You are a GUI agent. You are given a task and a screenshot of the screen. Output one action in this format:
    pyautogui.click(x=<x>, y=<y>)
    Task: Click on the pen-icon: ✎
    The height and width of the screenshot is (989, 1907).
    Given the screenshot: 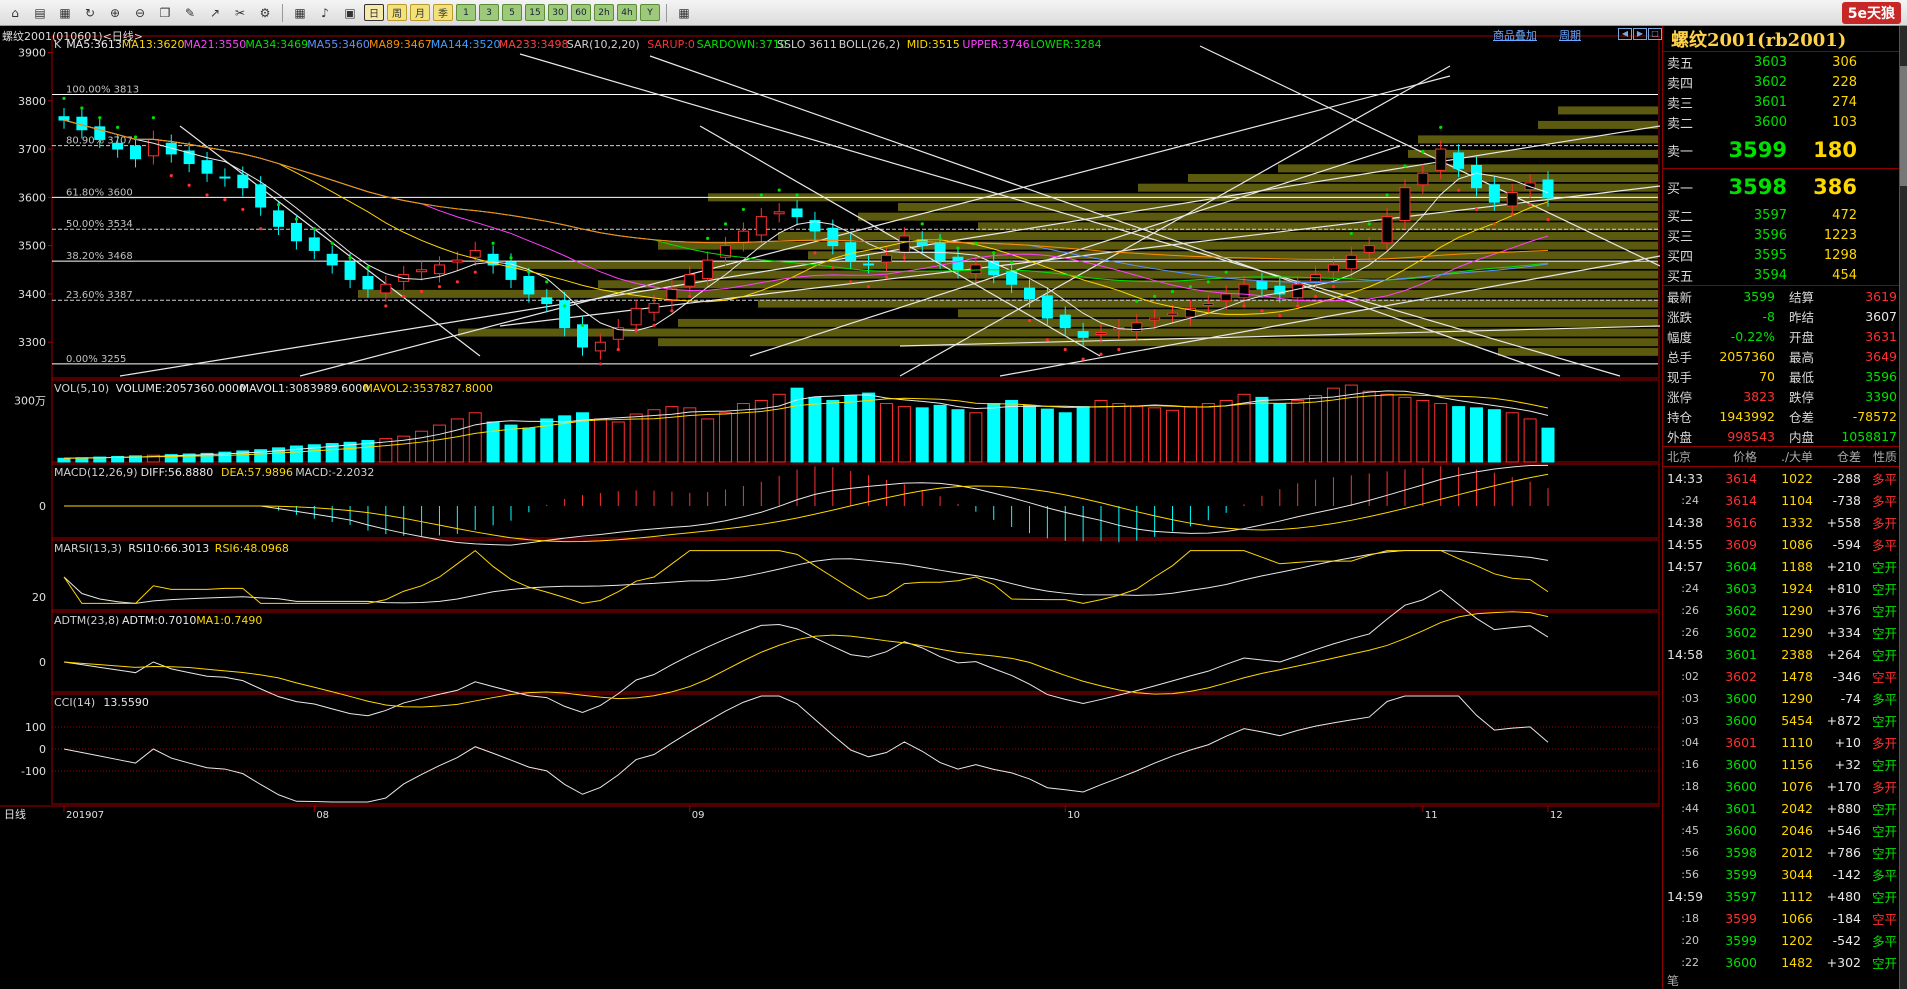 What is the action you would take?
    pyautogui.click(x=190, y=13)
    